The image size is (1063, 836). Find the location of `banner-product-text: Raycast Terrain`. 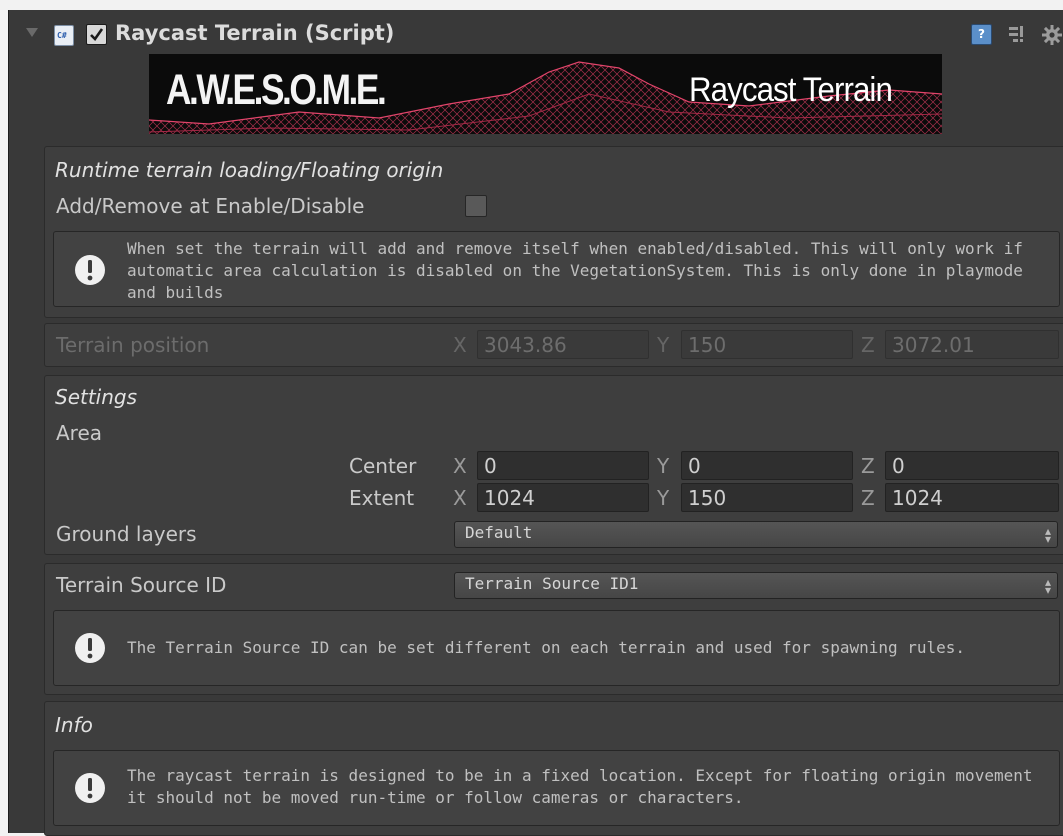

banner-product-text: Raycast Terrain is located at coordinates (791, 90).